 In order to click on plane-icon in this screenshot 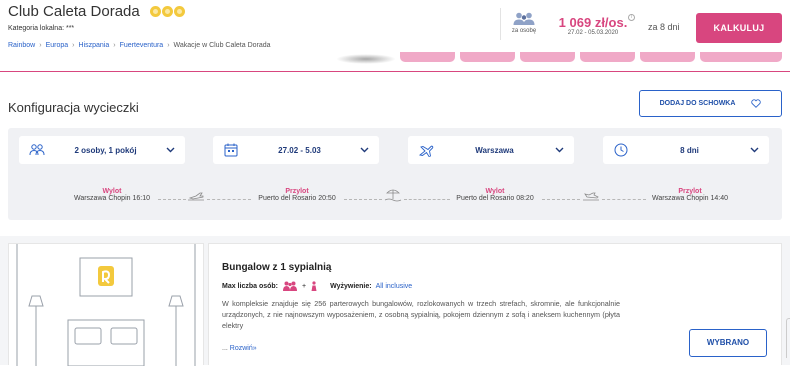, I will do `click(426, 151)`.